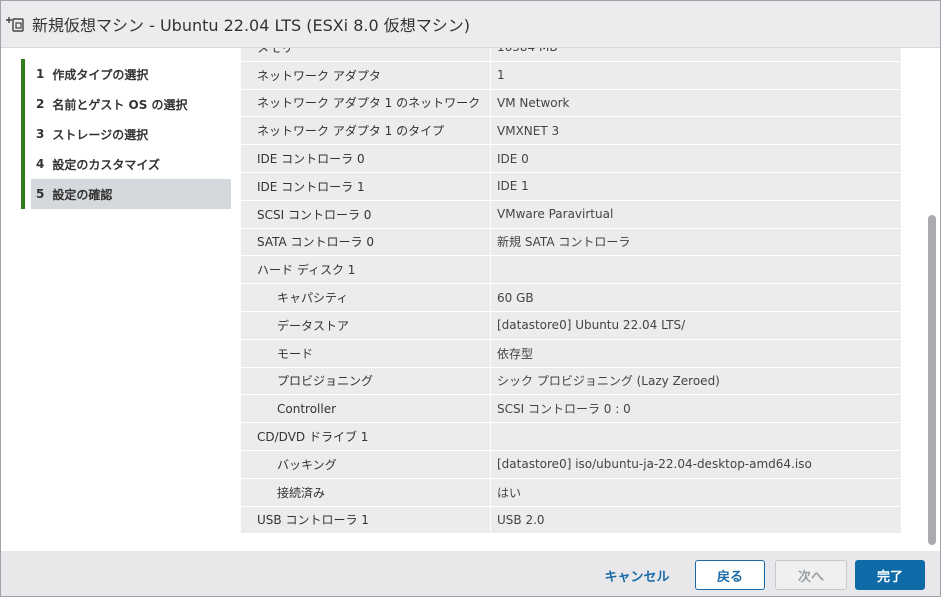 This screenshot has width=941, height=597. I want to click on setting-value: 新規 SATA コントローラ, so click(564, 242).